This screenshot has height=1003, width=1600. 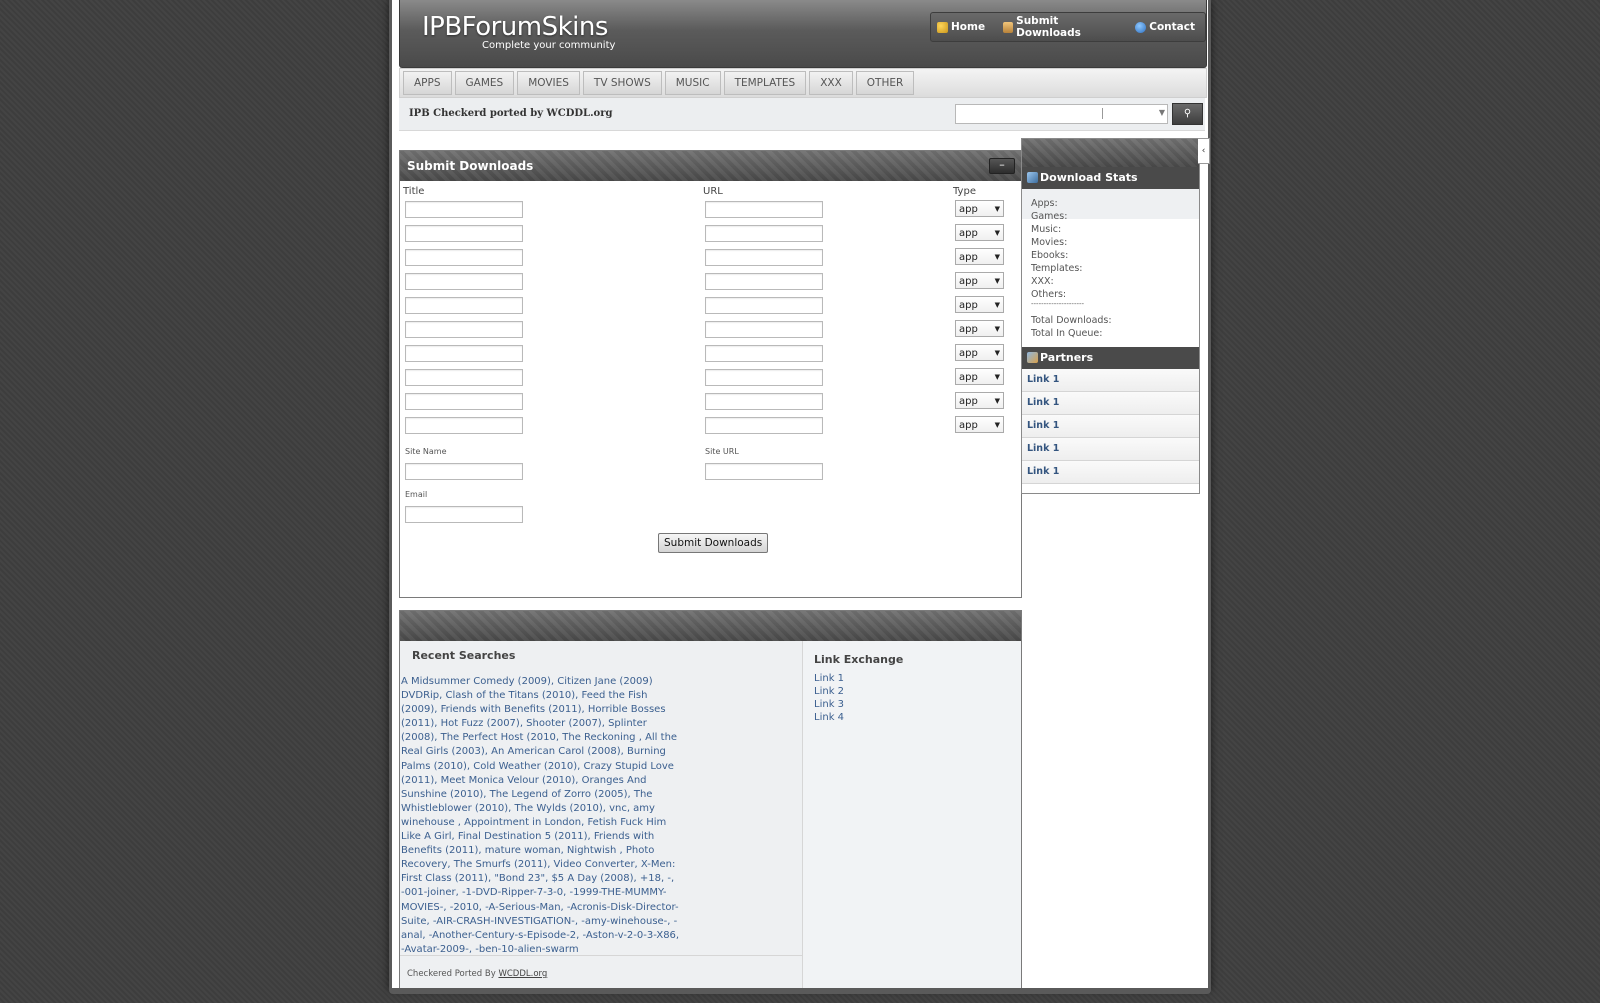 I want to click on package-icon, so click(x=1008, y=27).